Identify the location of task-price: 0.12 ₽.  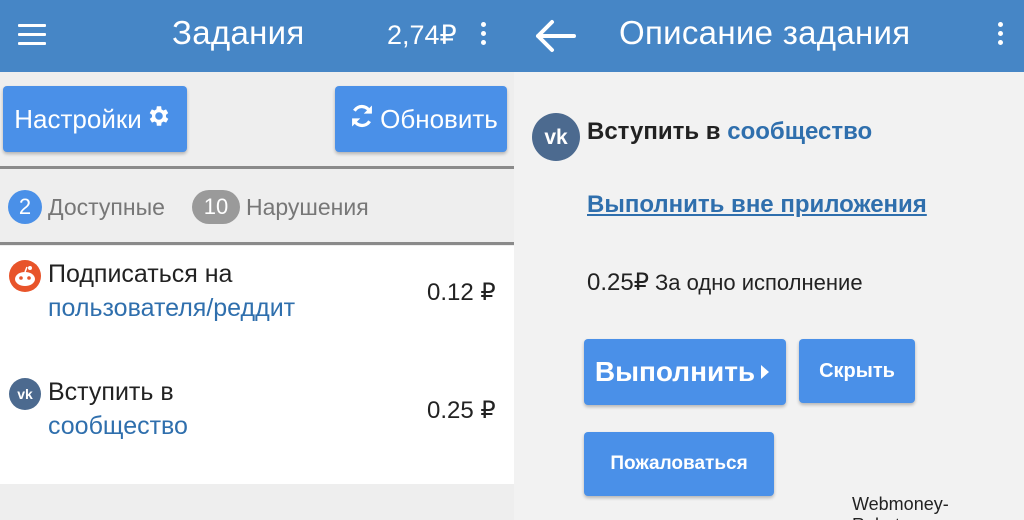
(461, 292).